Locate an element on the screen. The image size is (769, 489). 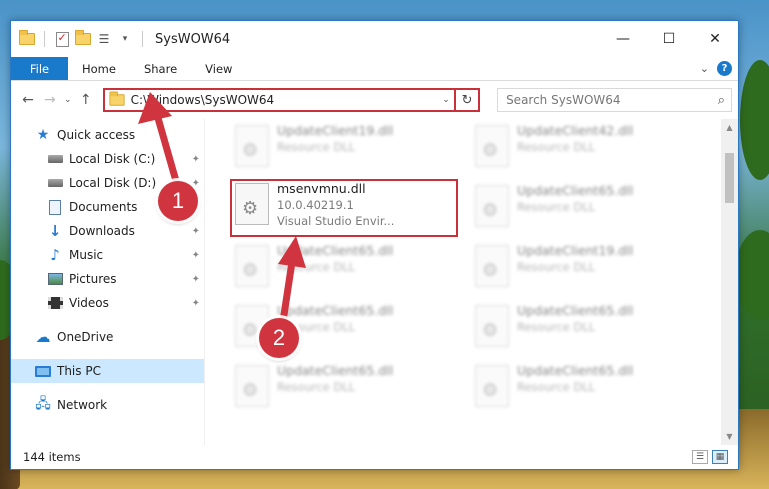
tab-view: View is located at coordinates (218, 68).